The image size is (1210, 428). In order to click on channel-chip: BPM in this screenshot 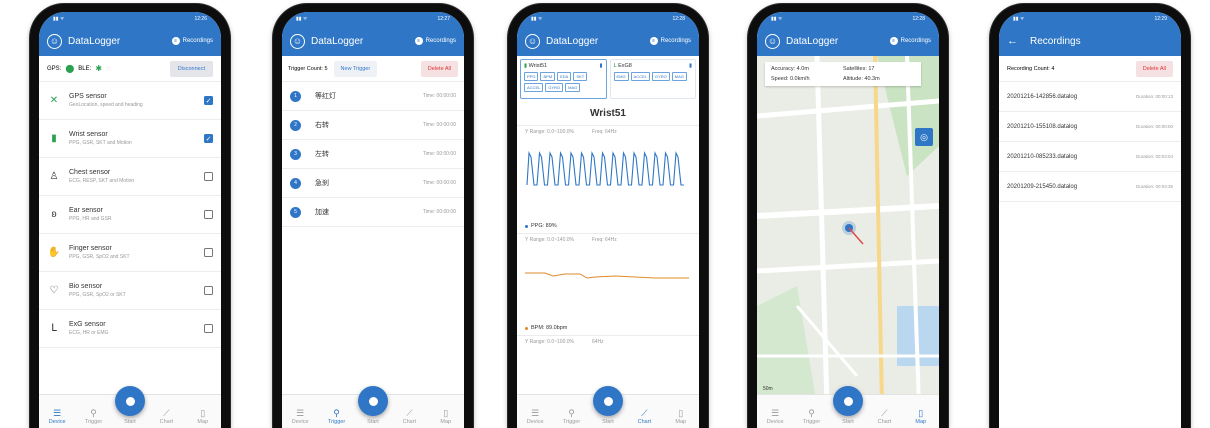, I will do `click(548, 76)`.